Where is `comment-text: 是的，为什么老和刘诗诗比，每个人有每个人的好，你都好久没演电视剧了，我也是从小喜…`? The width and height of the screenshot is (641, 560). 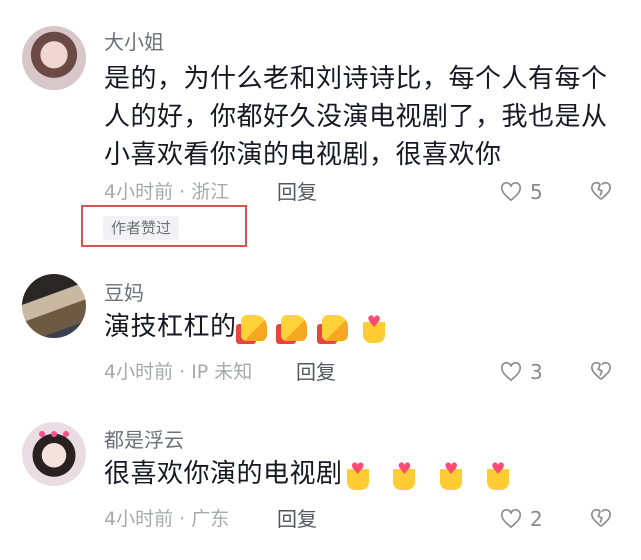
comment-text: 是的，为什么老和刘诗诗比，每个人有每个人的好，你都好久没演电视剧了，我也是从小喜… is located at coordinates (356, 117).